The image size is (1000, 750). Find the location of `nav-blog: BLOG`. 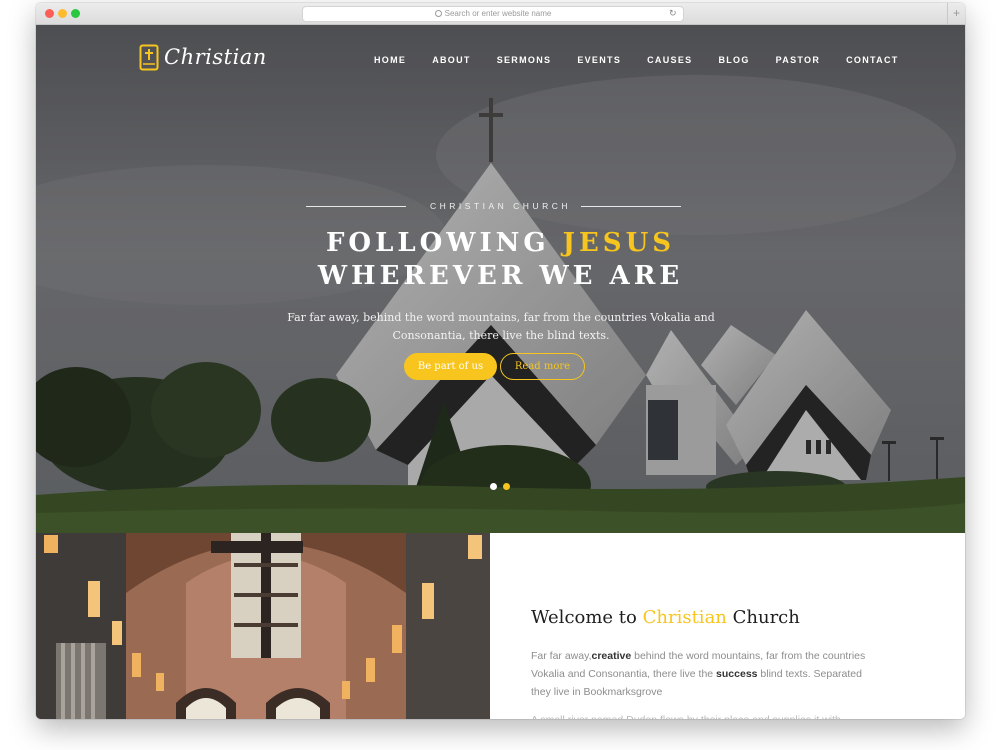

nav-blog: BLOG is located at coordinates (733, 60).